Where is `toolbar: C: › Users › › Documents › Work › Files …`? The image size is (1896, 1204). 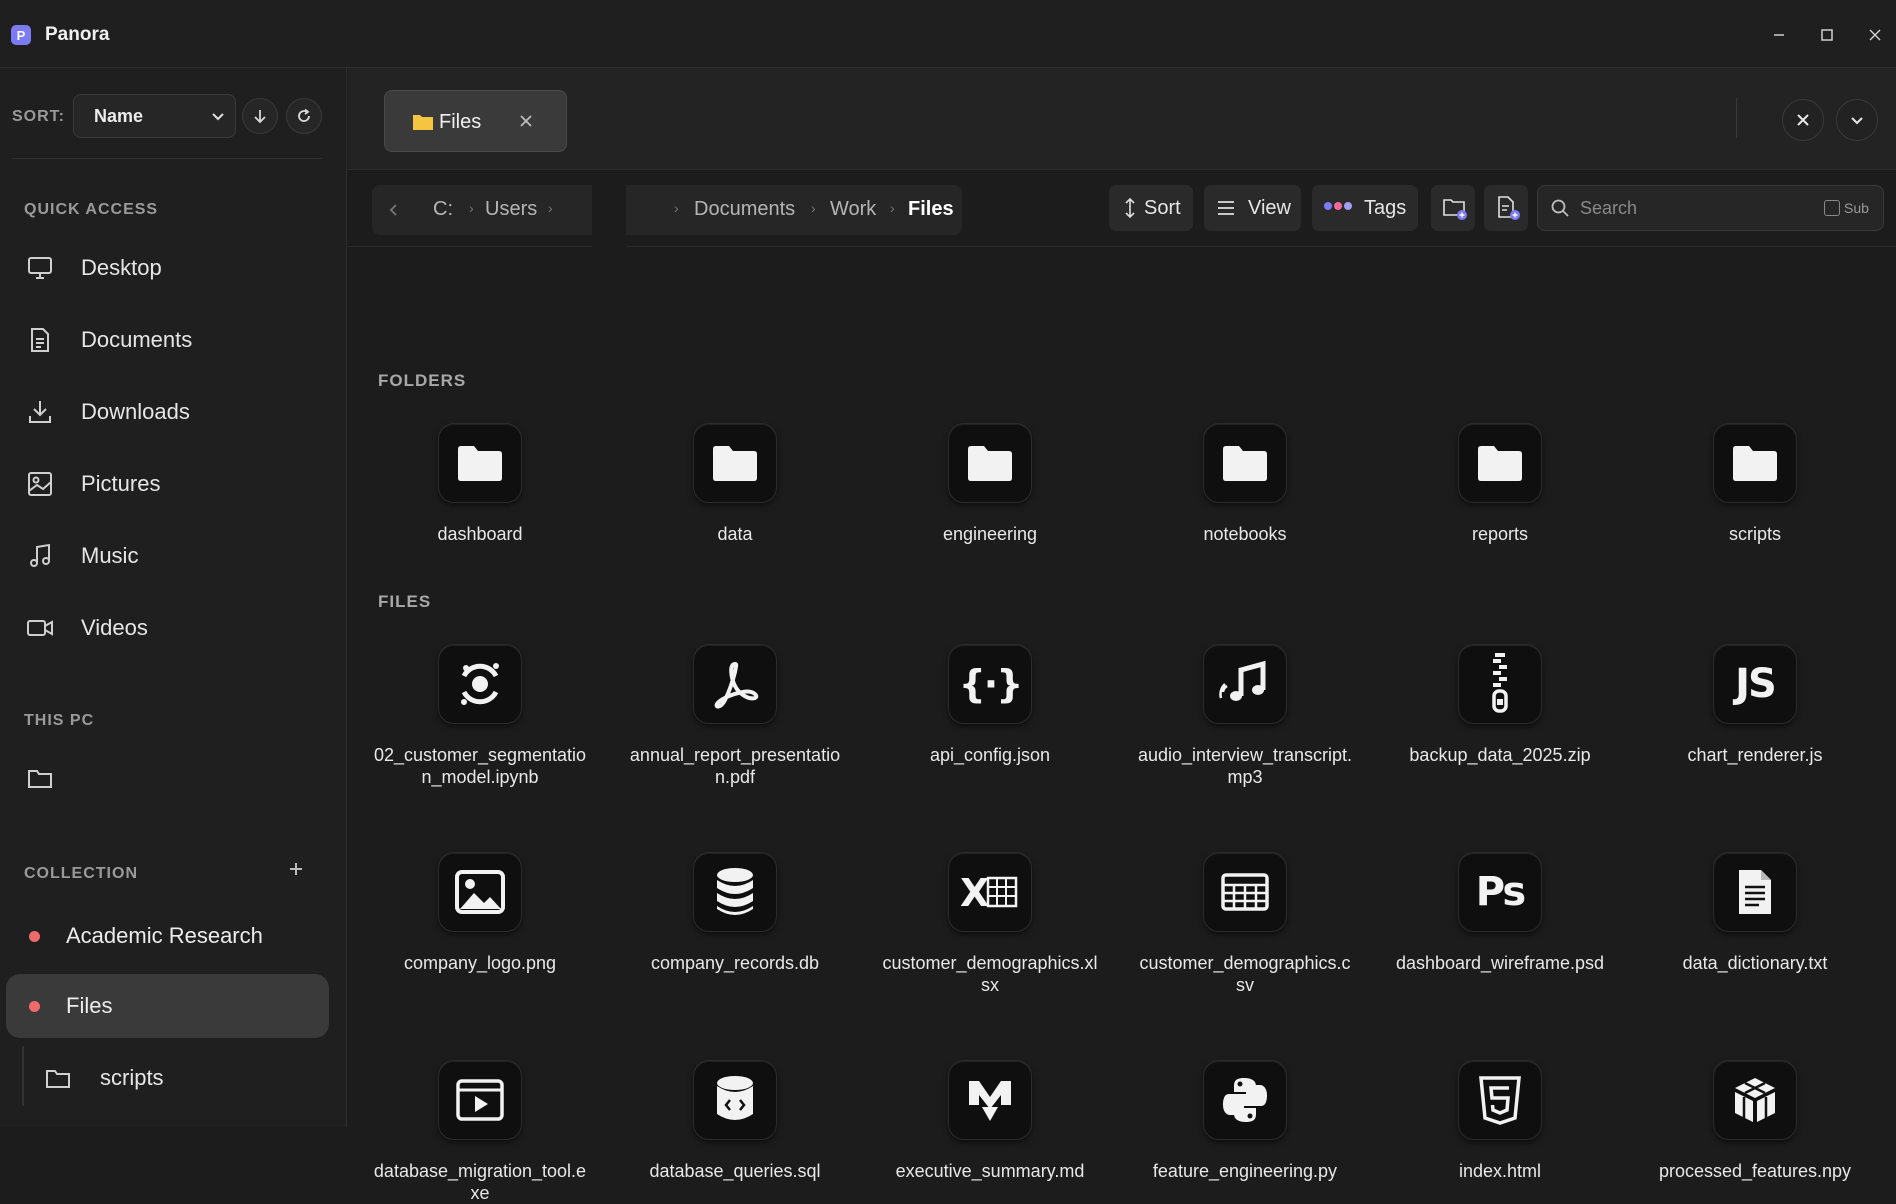
toolbar: C: › Users › › Documents › Work › Files … is located at coordinates (1122, 210).